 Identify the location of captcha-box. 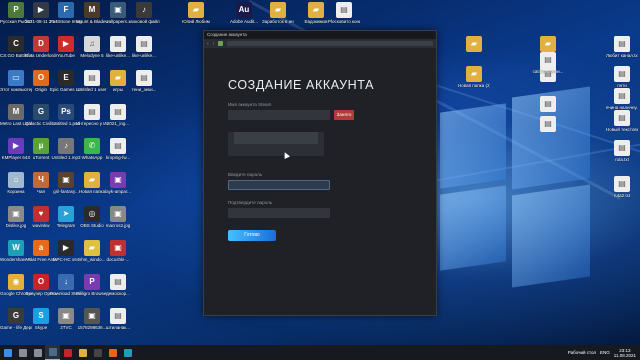
(276, 144).